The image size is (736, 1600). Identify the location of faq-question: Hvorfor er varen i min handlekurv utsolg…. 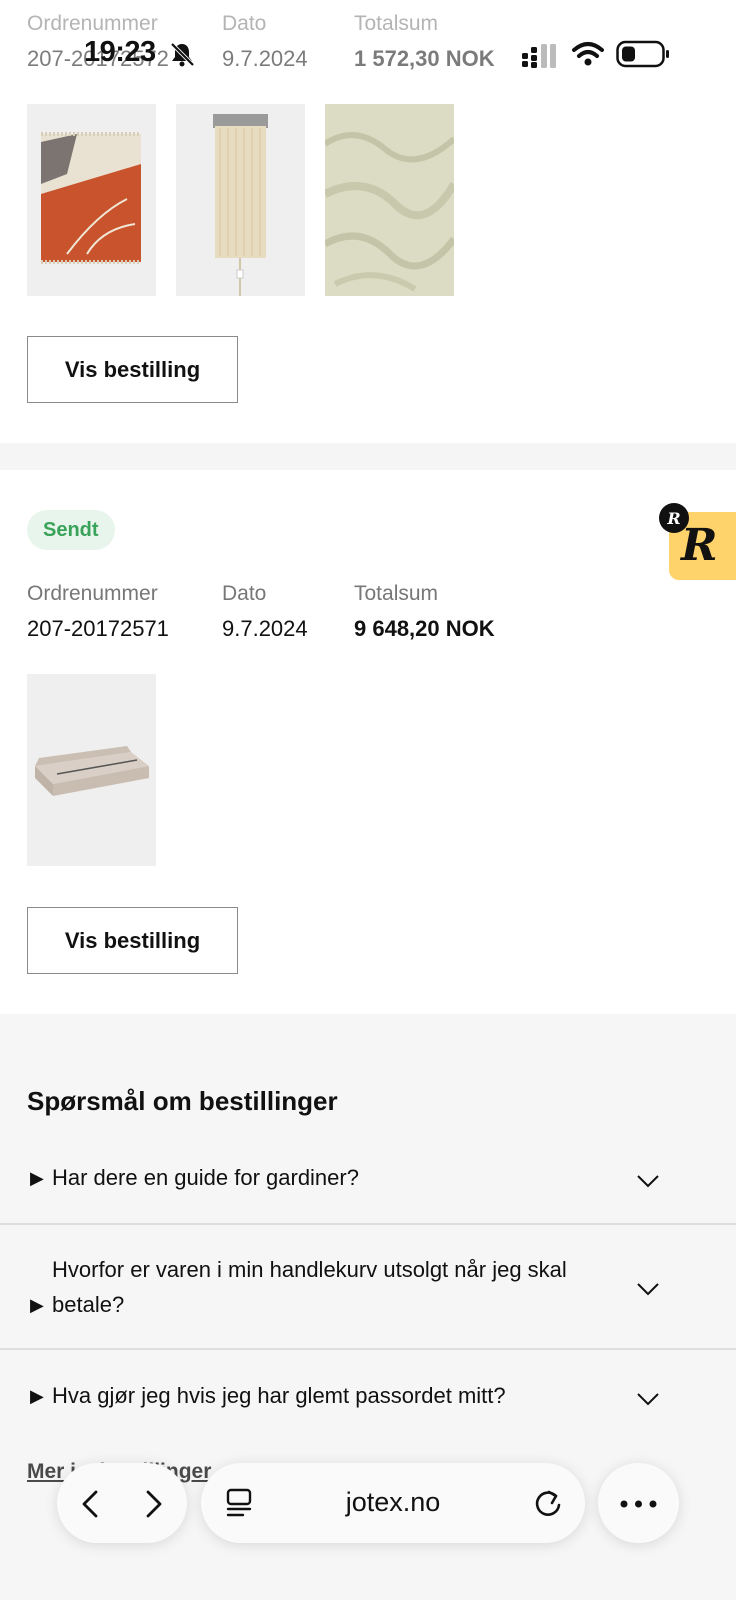
(309, 1287).